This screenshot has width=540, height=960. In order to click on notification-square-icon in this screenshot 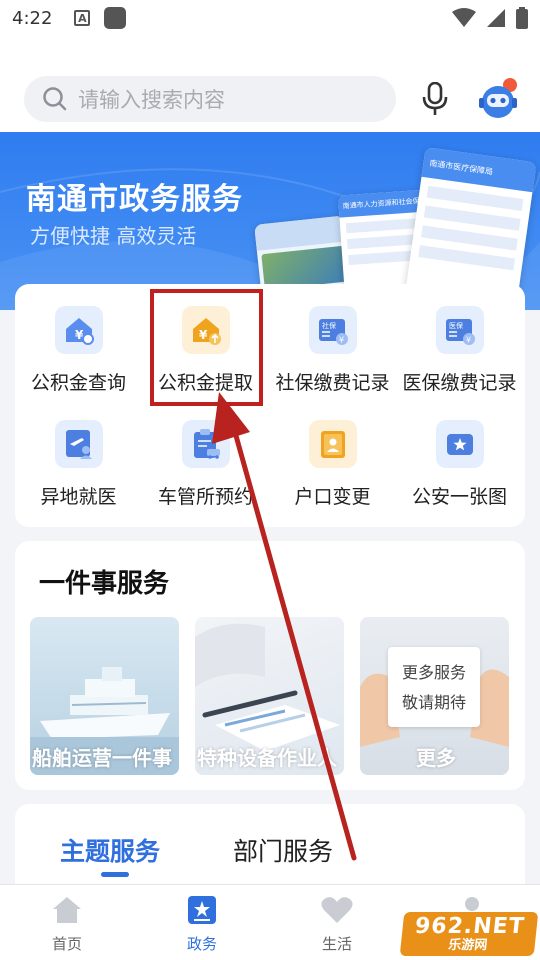, I will do `click(115, 18)`.